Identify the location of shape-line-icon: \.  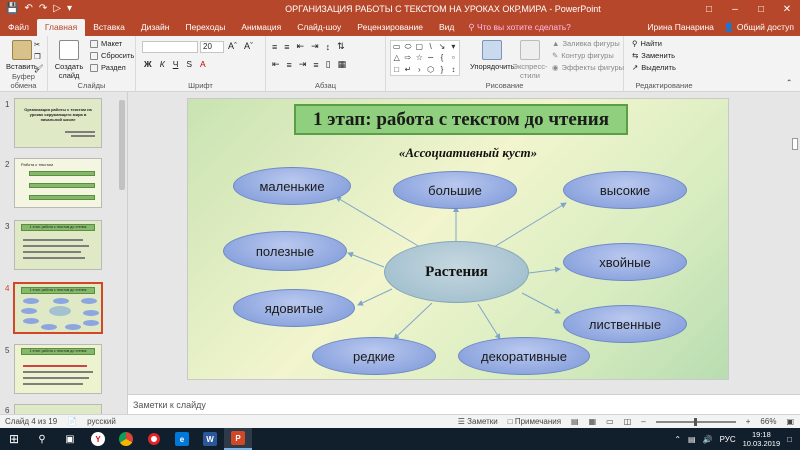
(430, 46).